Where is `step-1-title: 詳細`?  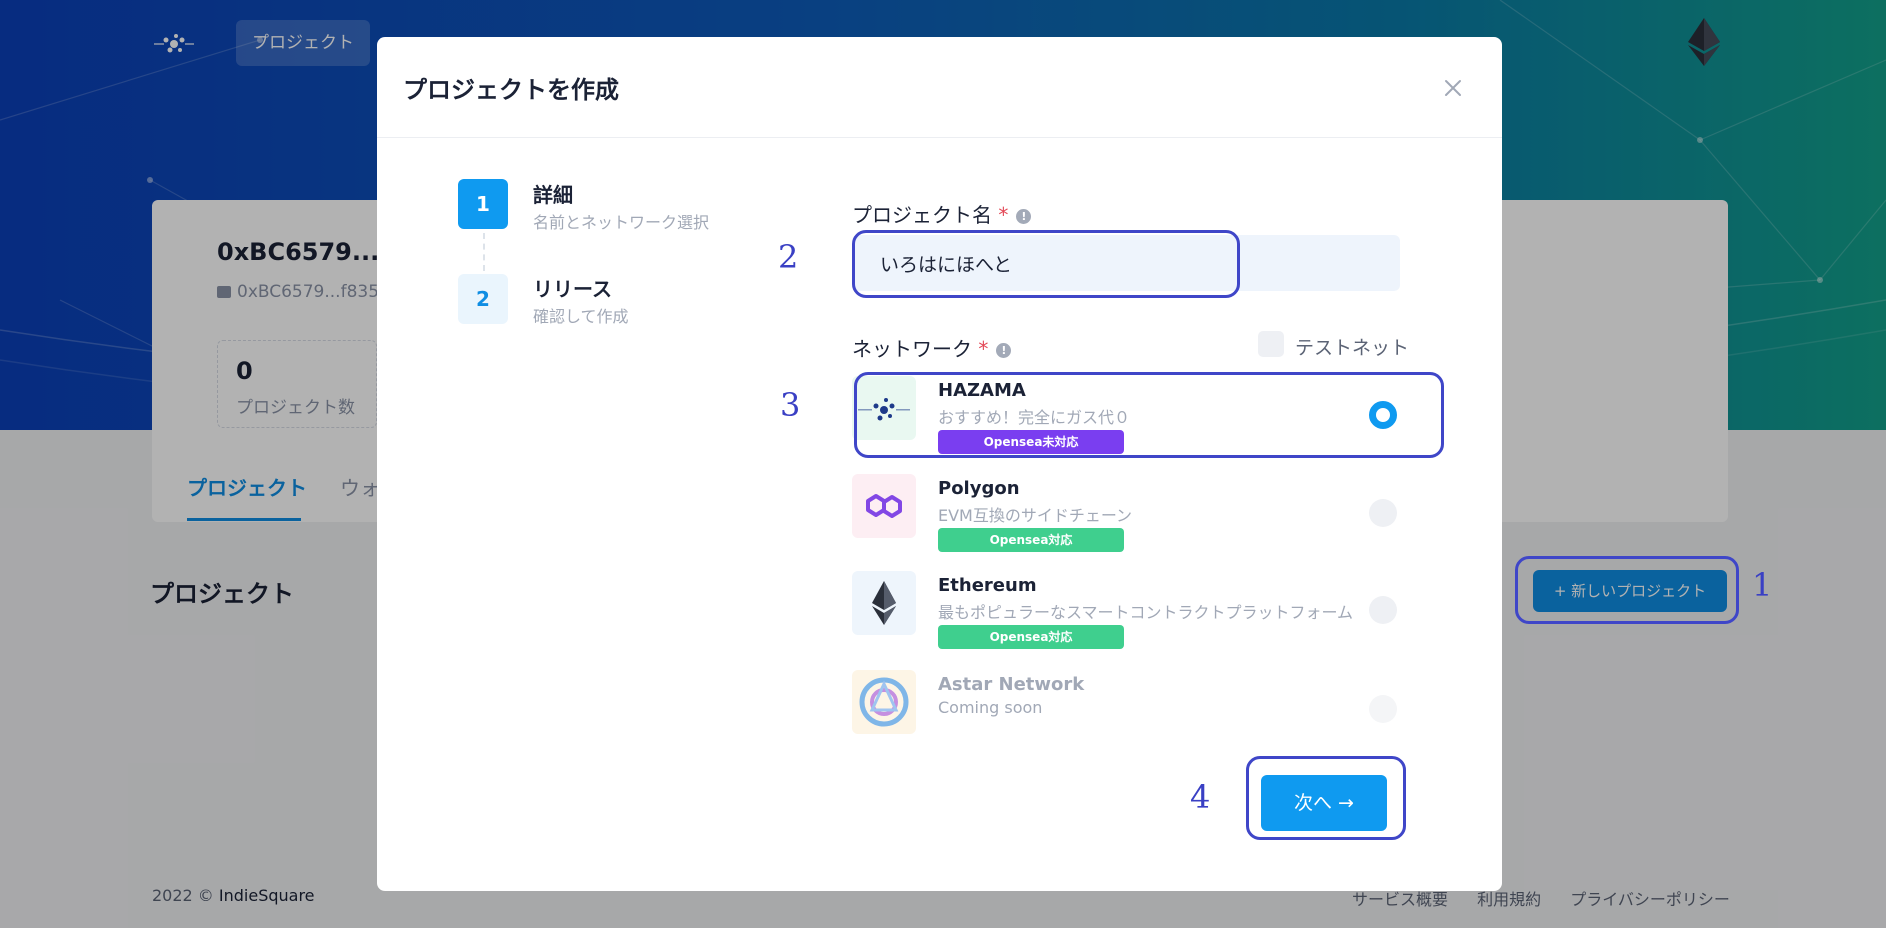
step-1-title: 詳細 is located at coordinates (553, 195).